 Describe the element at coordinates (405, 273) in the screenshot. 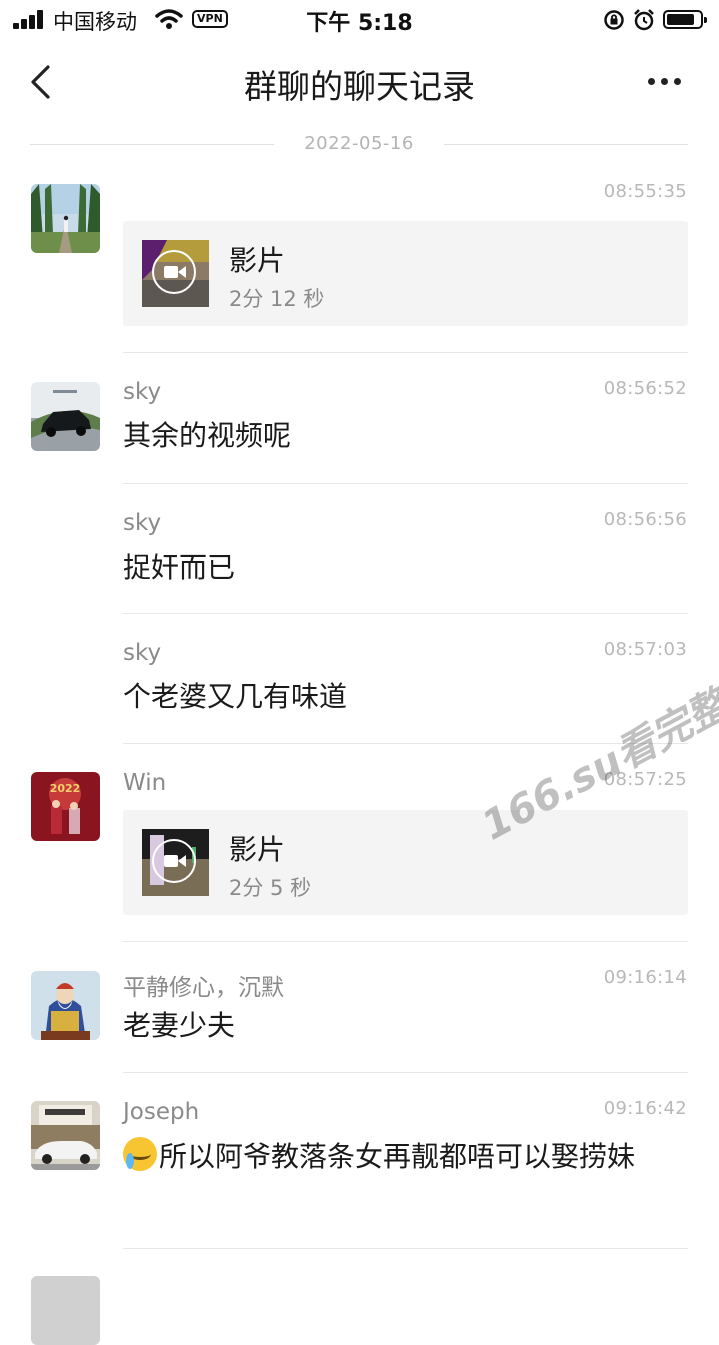

I see `video-card: 影片 2分 12 秒` at that location.